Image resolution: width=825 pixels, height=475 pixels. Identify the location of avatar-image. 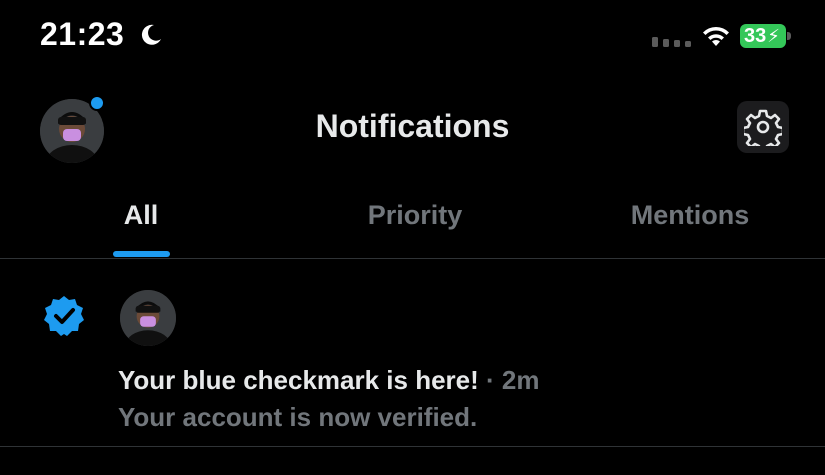
(148, 318).